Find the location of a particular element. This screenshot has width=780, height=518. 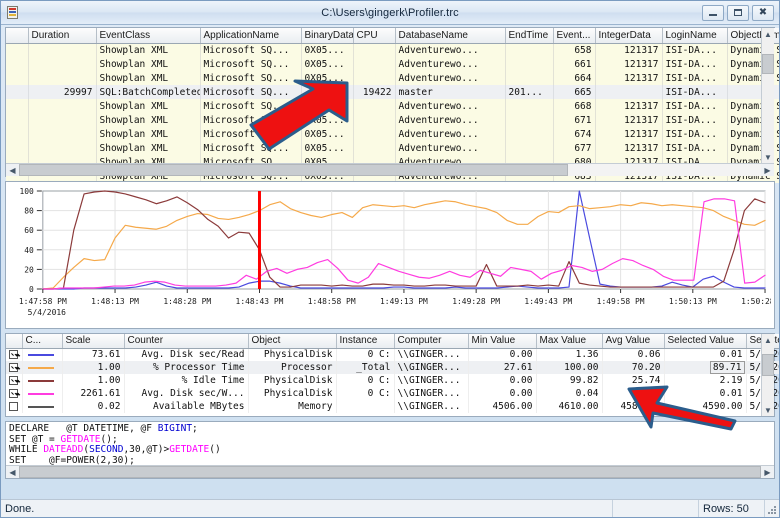

col-header-checkbox is located at coordinates (14, 341).